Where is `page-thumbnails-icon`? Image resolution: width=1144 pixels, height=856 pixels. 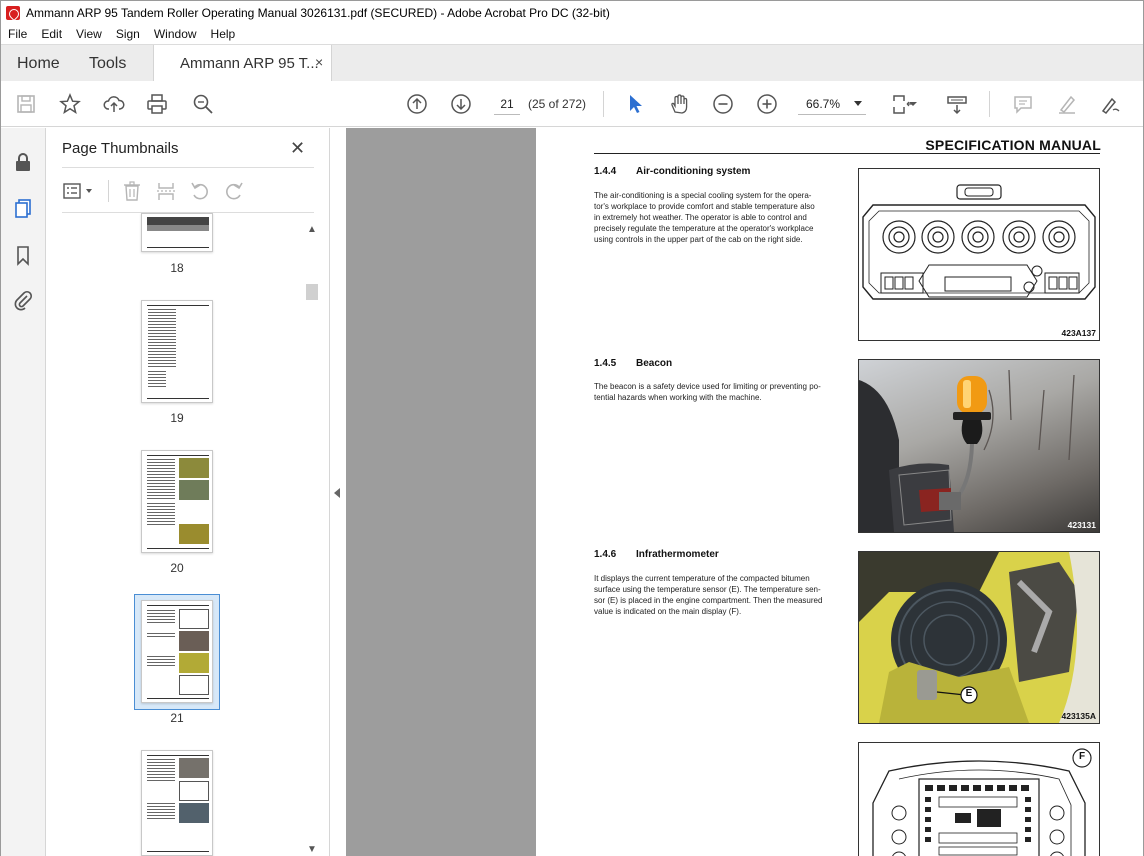 page-thumbnails-icon is located at coordinates (23, 208).